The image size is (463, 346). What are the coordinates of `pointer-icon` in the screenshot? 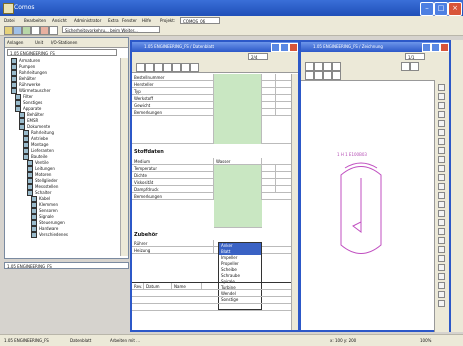 It's located at (309, 66).